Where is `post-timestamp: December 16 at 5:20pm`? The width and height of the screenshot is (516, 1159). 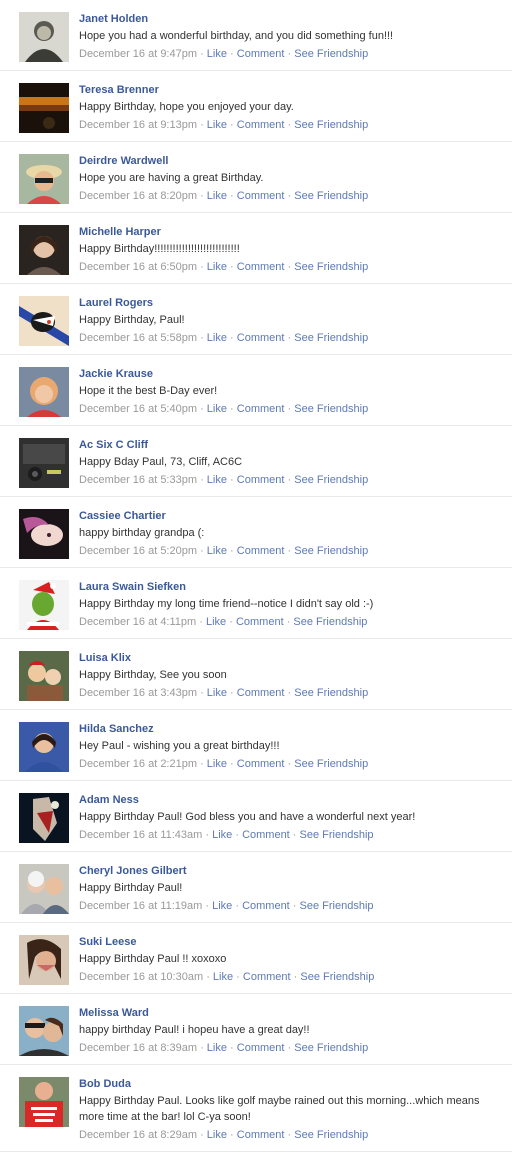 post-timestamp: December 16 at 5:20pm is located at coordinates (138, 551).